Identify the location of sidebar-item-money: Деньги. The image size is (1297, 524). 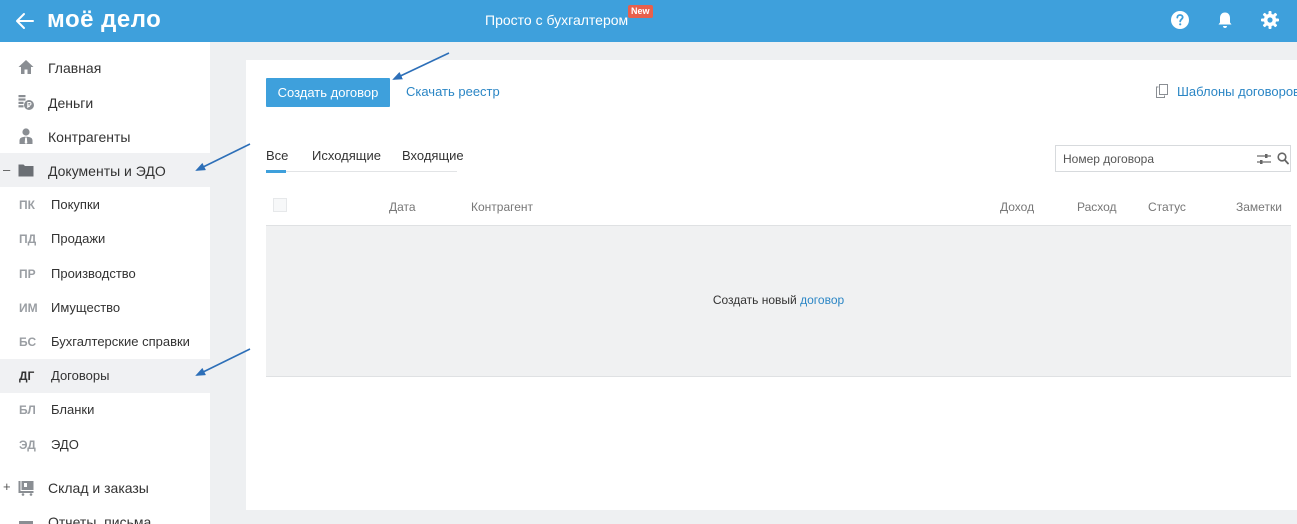
(105, 102).